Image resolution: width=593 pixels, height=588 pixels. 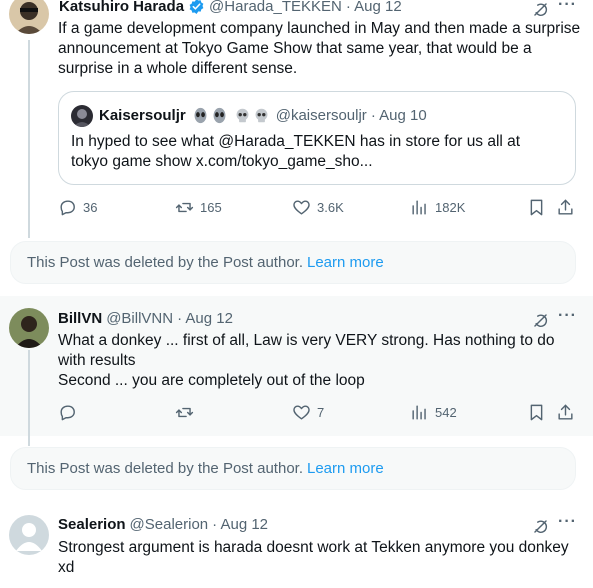 What do you see at coordinates (29, 328) in the screenshot?
I see `avatar-billvn` at bounding box center [29, 328].